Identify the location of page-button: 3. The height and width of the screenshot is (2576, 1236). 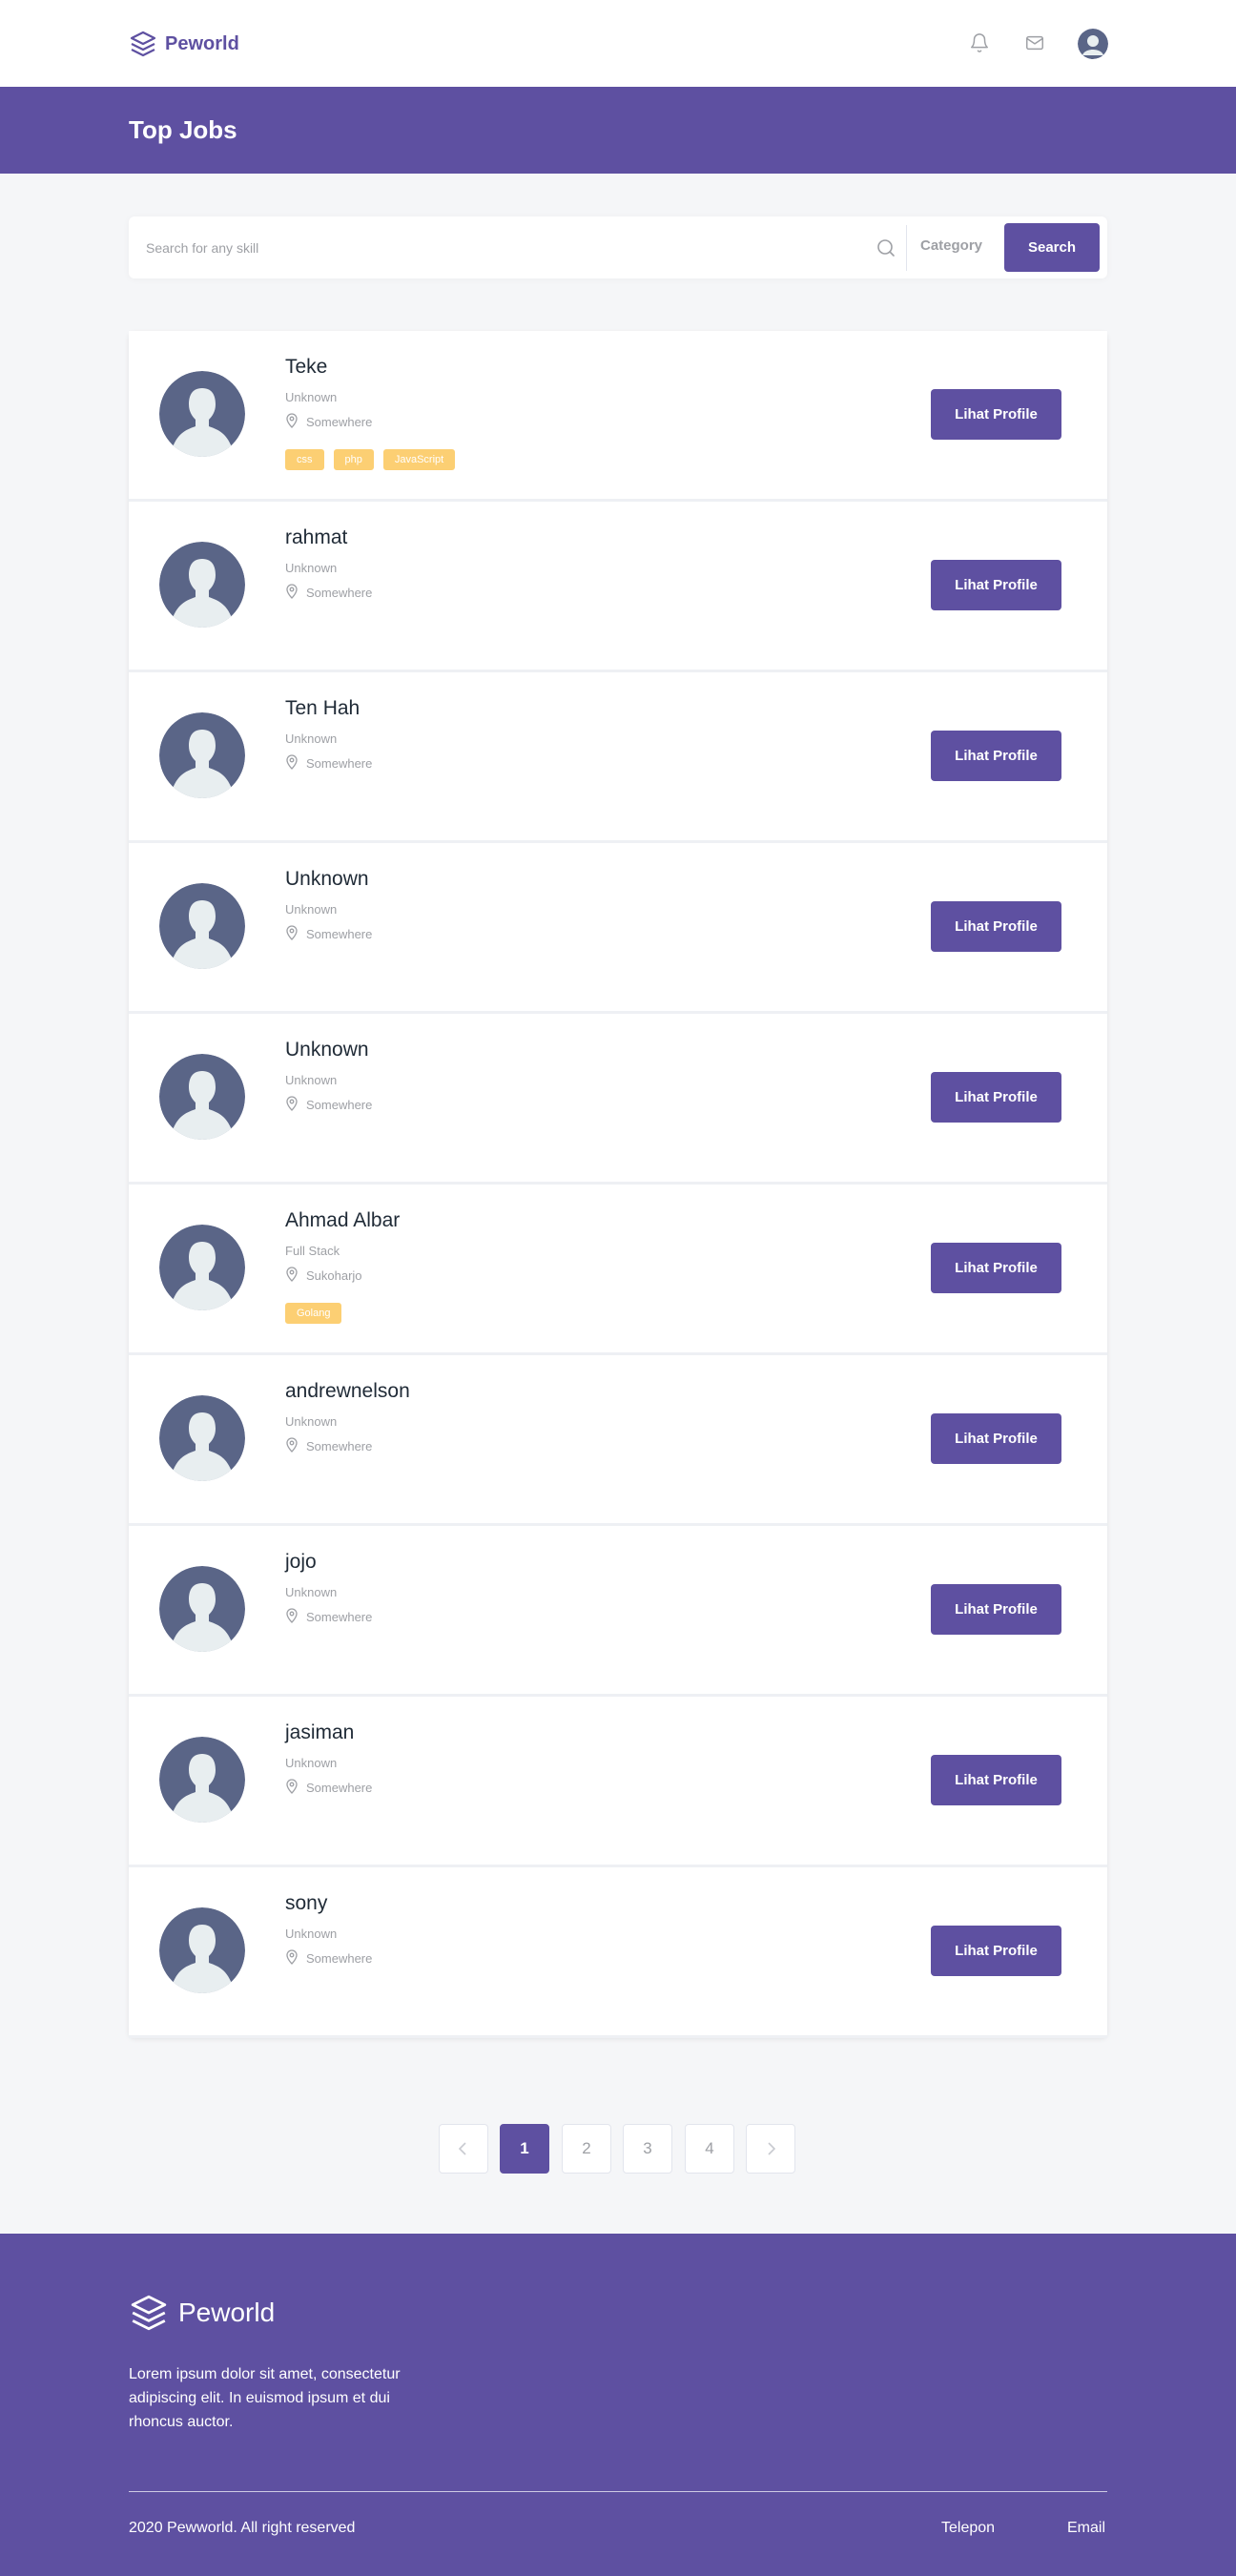
(647, 2149).